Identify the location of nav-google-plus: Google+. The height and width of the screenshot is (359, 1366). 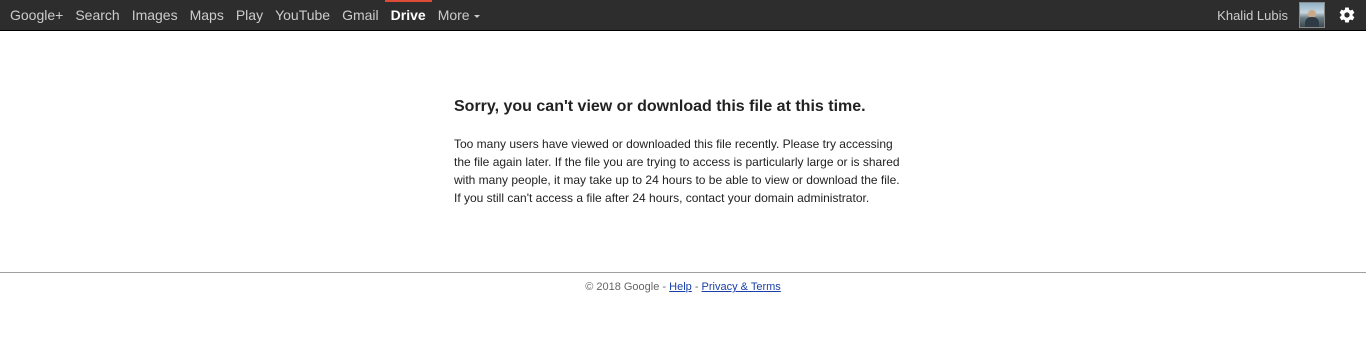
(36, 15).